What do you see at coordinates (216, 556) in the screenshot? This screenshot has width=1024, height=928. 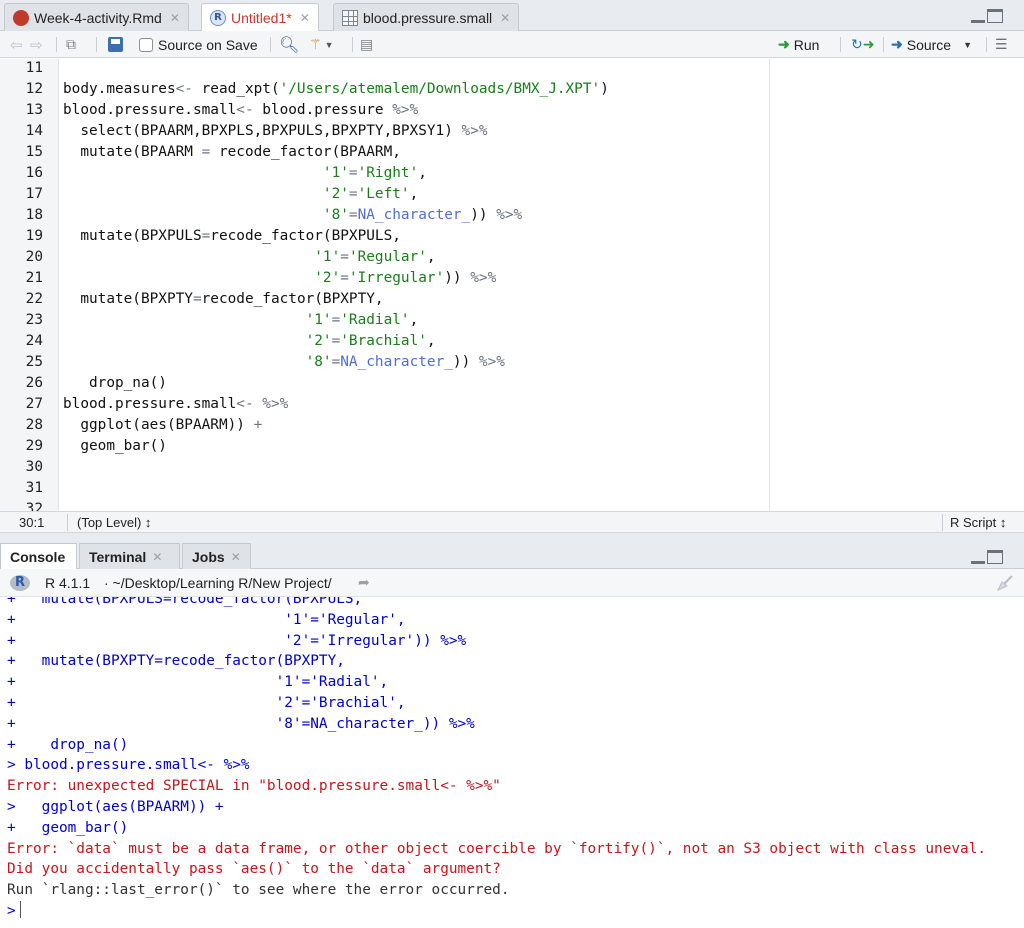 I see `tab-jobs: Jobs ✕` at bounding box center [216, 556].